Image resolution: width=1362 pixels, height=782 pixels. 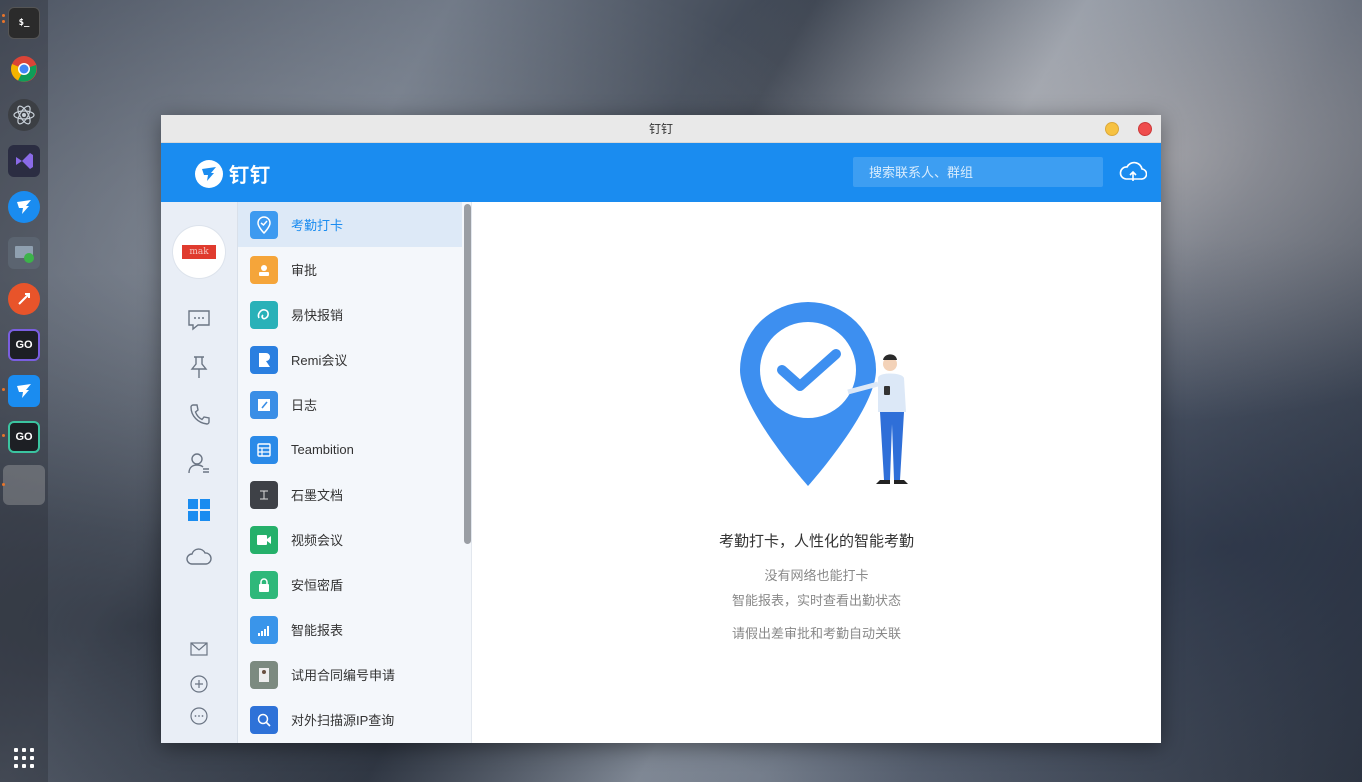 I want to click on app-label: 易快报销, so click(x=317, y=315).